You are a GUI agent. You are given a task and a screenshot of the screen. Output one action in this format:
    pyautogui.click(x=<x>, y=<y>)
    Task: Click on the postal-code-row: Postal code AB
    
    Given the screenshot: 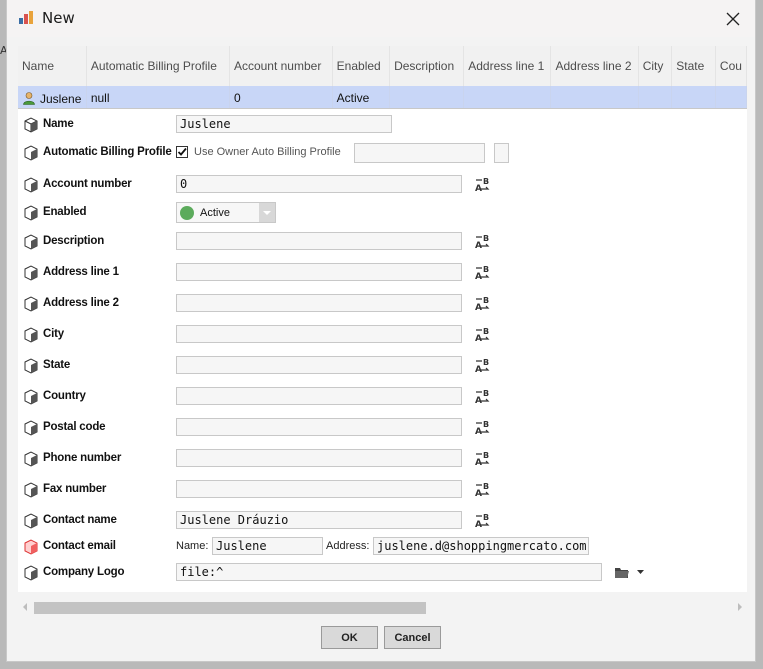 What is the action you would take?
    pyautogui.click(x=382, y=428)
    